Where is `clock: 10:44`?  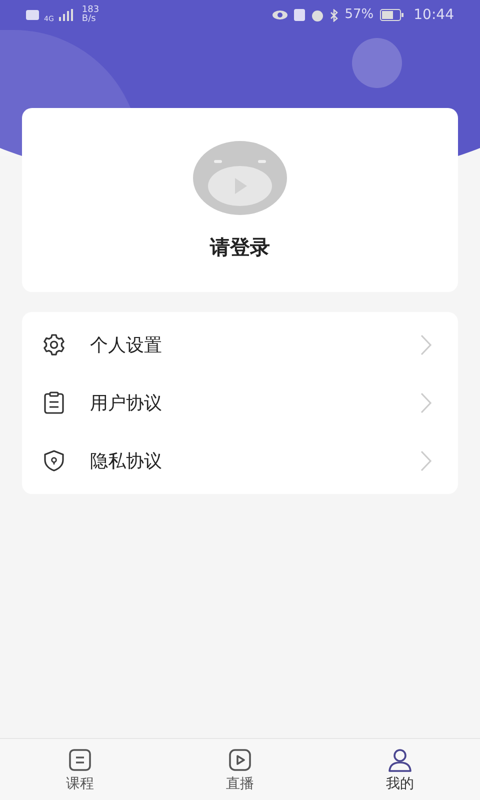
clock: 10:44 is located at coordinates (434, 15).